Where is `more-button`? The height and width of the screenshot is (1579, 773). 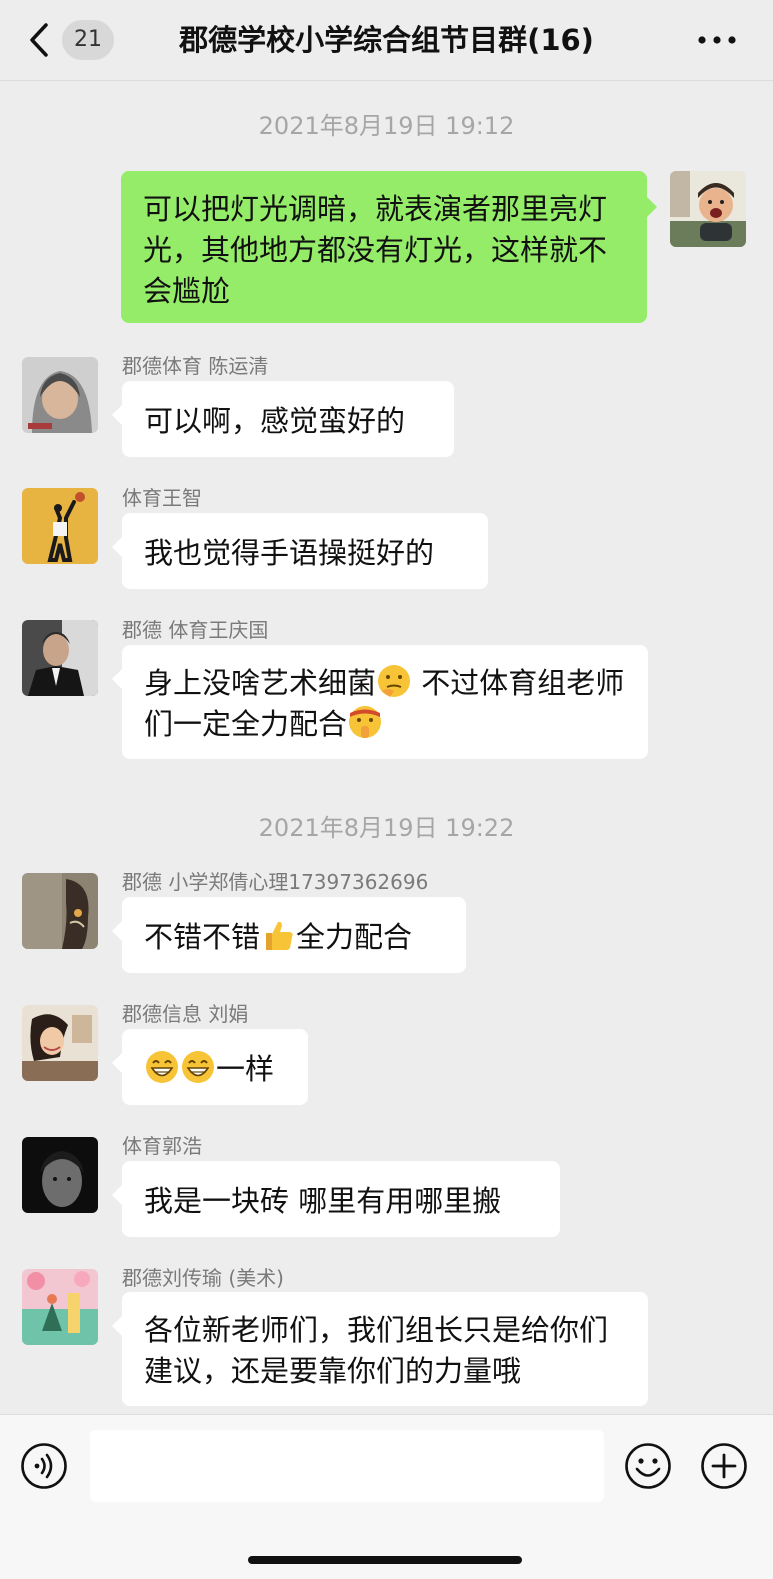
more-button is located at coordinates (717, 40).